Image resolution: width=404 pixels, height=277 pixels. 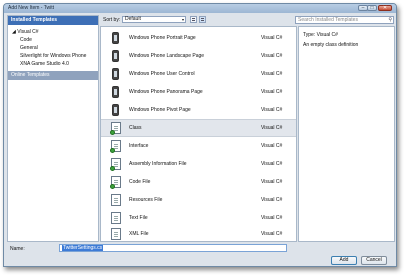 What do you see at coordinates (115, 182) in the screenshot?
I see `code-file-icon` at bounding box center [115, 182].